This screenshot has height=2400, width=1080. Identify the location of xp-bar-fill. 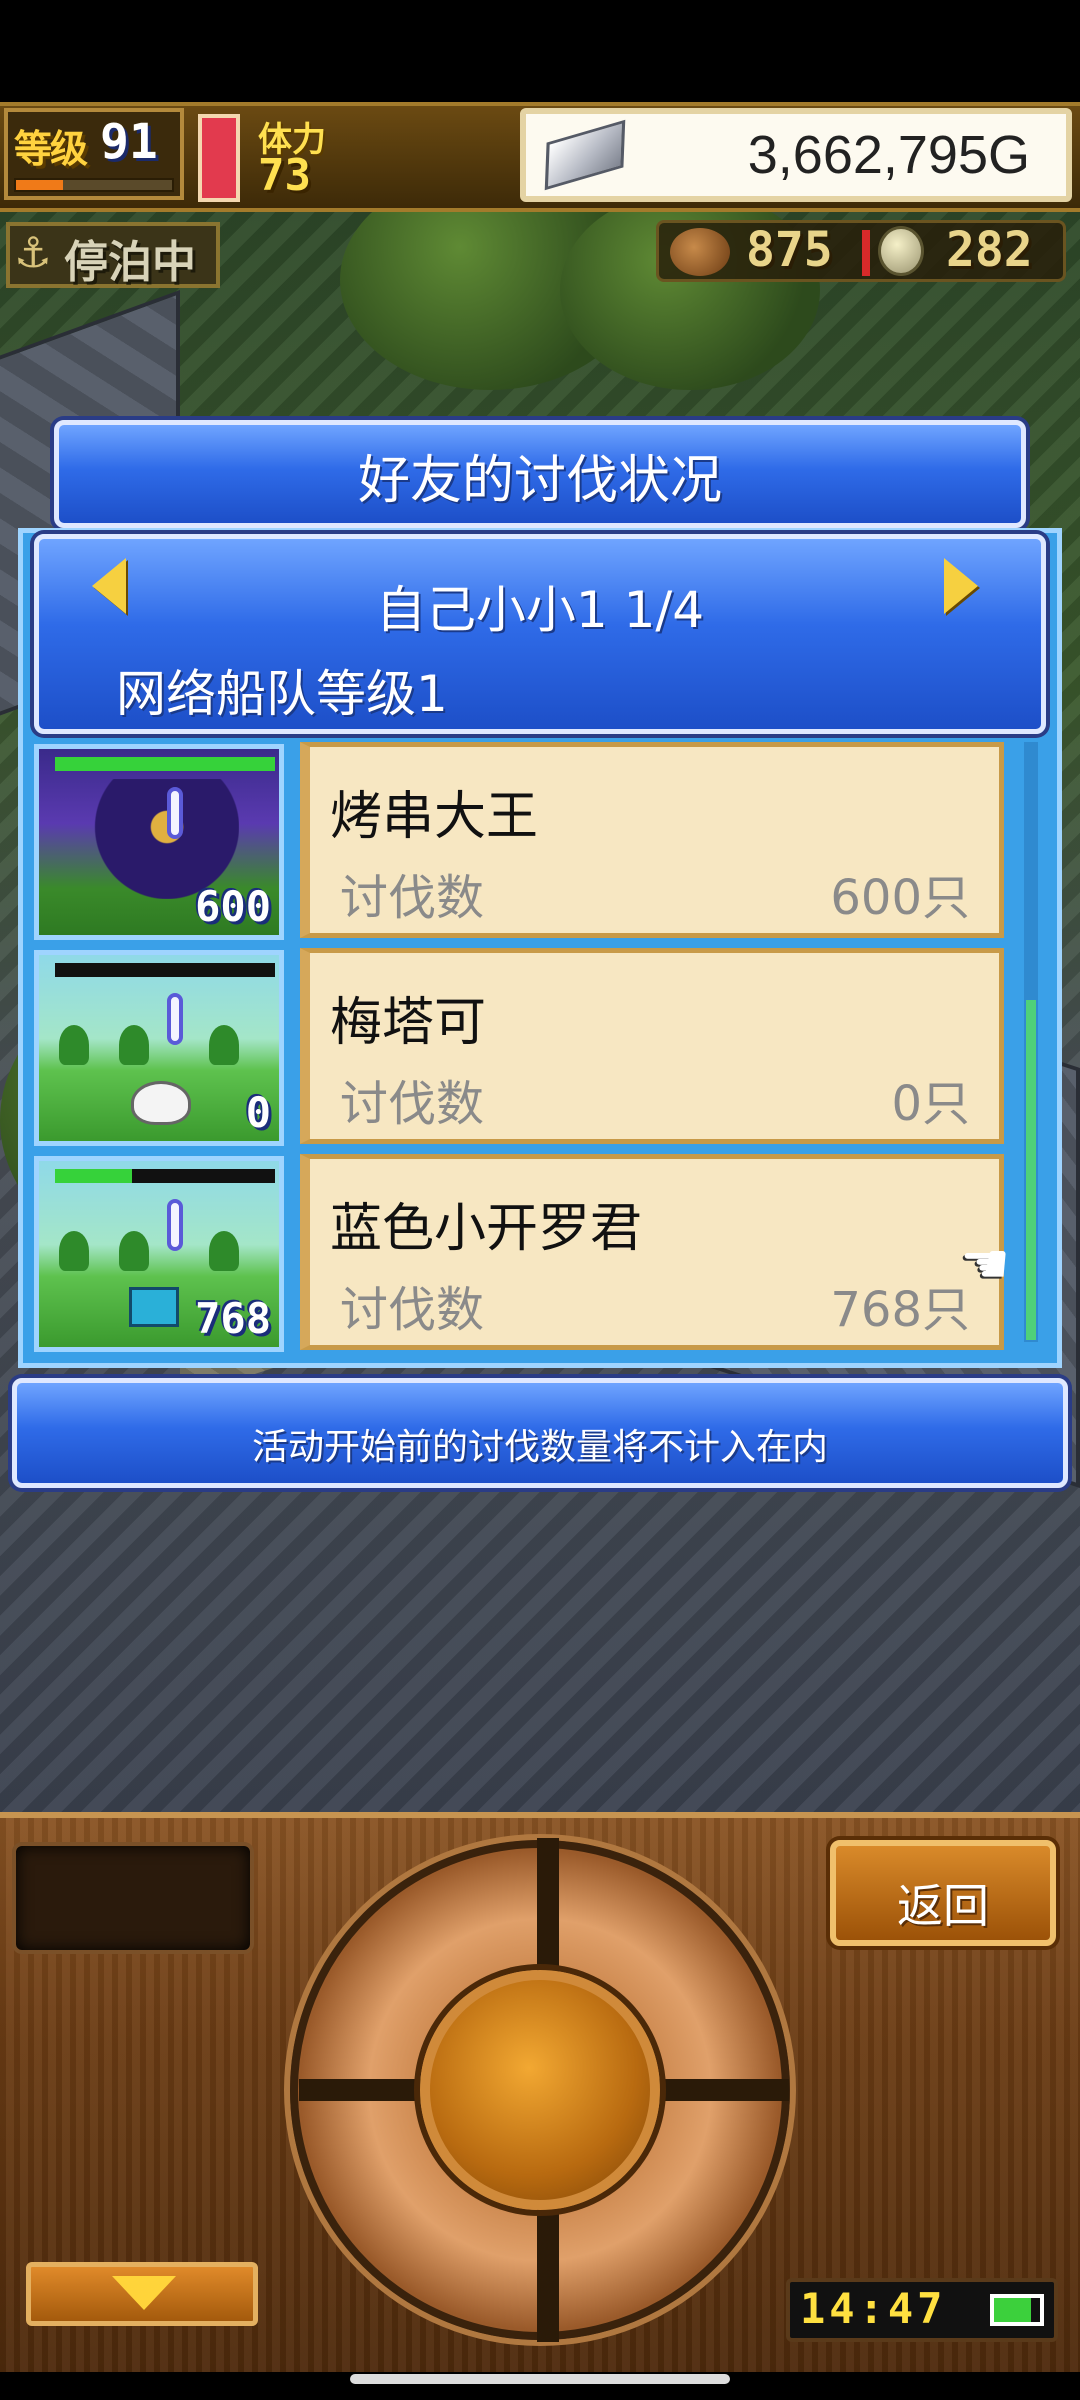
(39, 185).